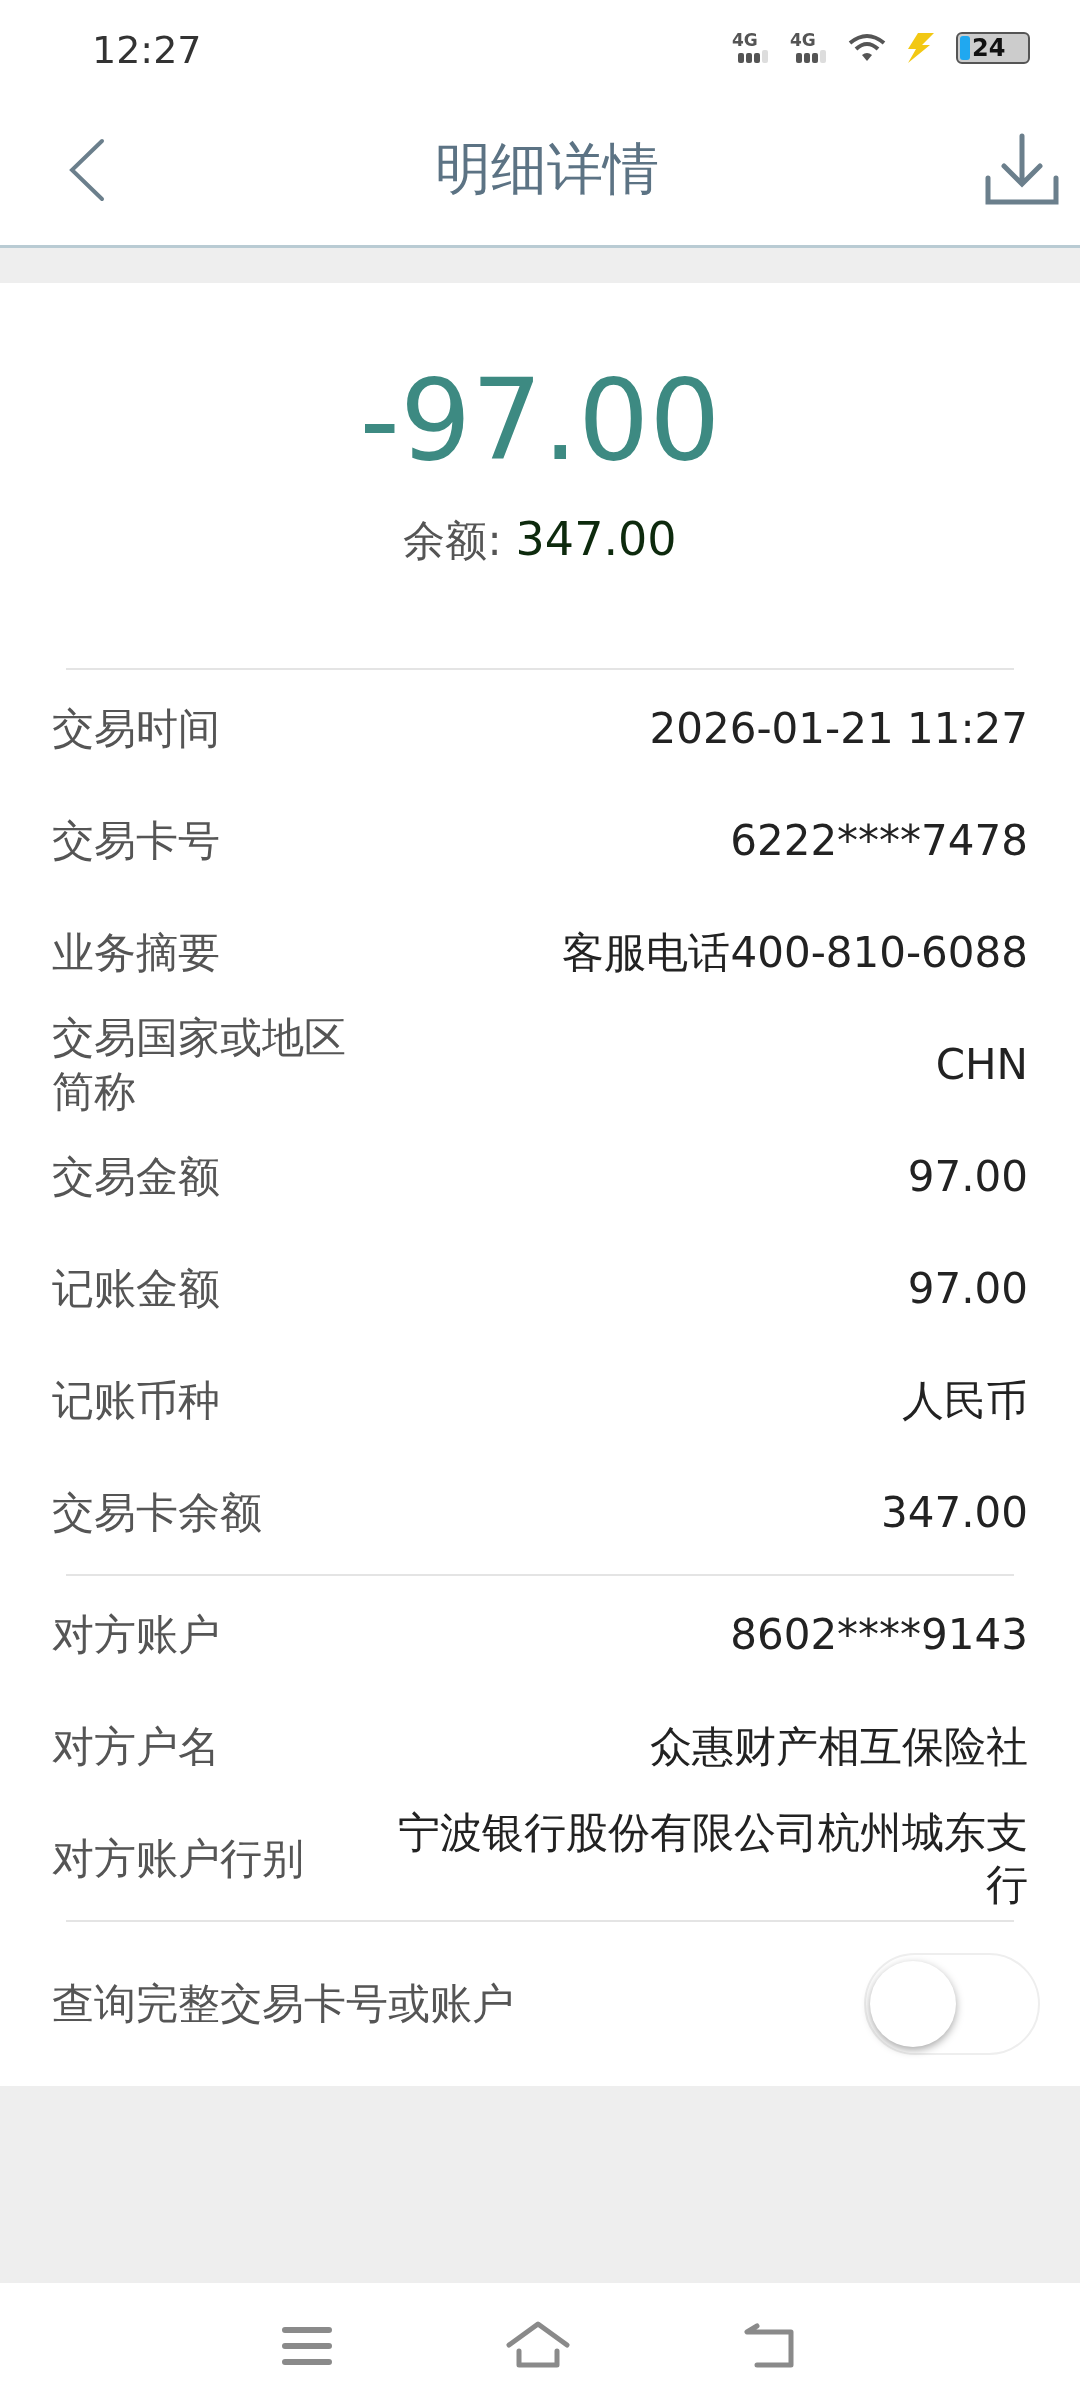 The height and width of the screenshot is (2408, 1080). I want to click on status-time: 12:27, so click(147, 49).